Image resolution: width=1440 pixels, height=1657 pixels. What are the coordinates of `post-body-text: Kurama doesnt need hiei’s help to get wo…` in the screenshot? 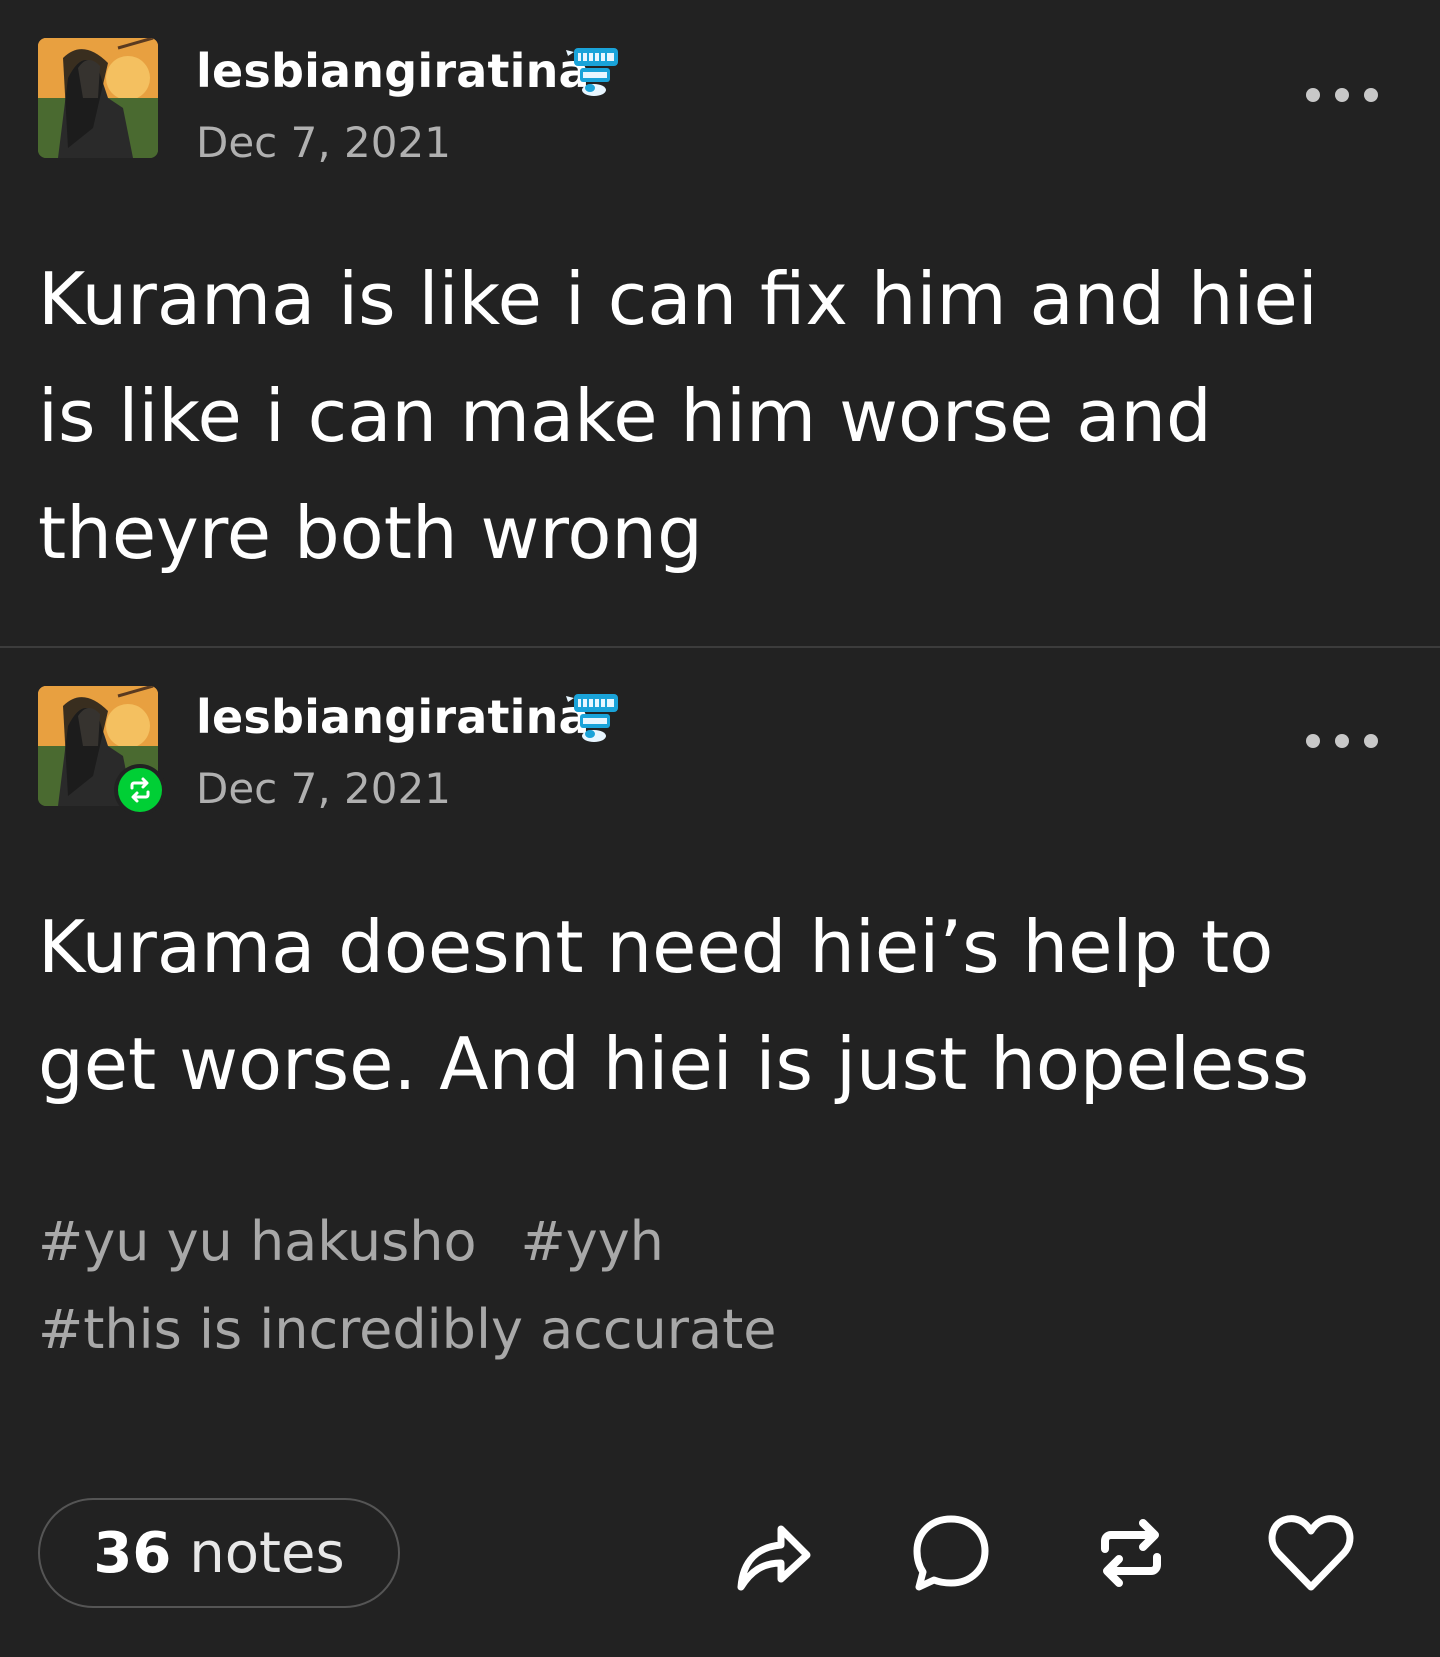 It's located at (674, 1005).